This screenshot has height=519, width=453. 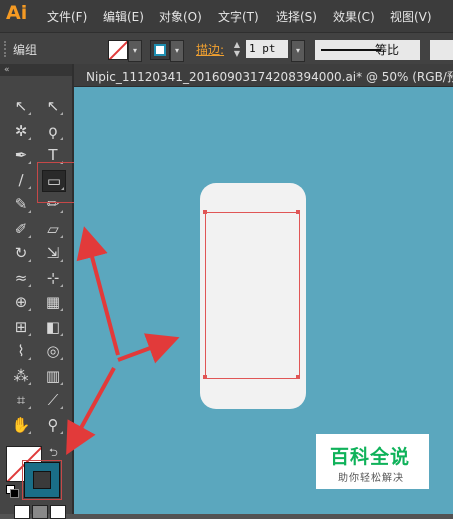 I want to click on rotate-icon: ↻, so click(x=21, y=253).